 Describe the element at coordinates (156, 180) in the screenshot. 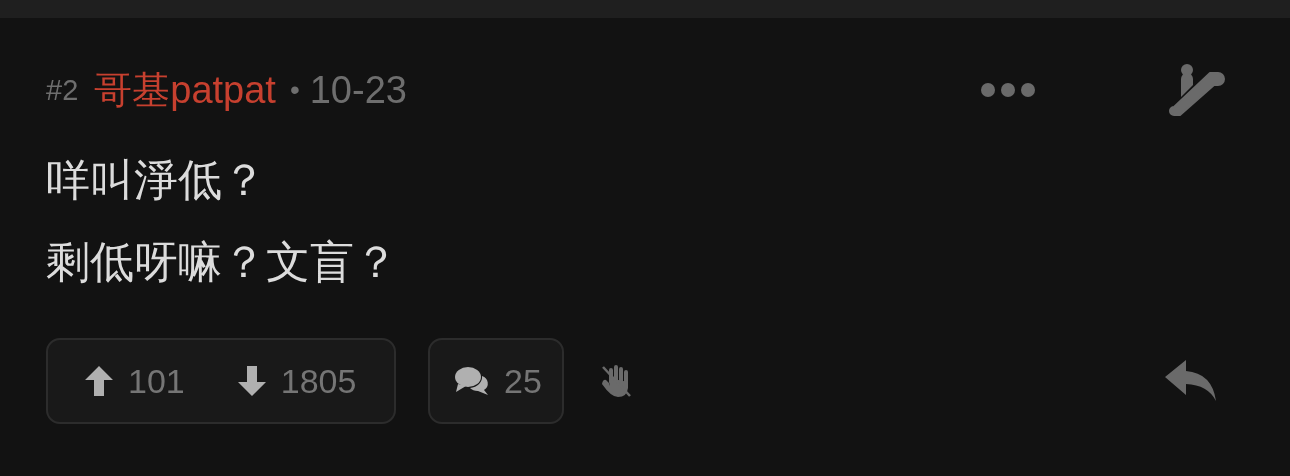

I see `post-text-line: 咩叫淨低？` at that location.